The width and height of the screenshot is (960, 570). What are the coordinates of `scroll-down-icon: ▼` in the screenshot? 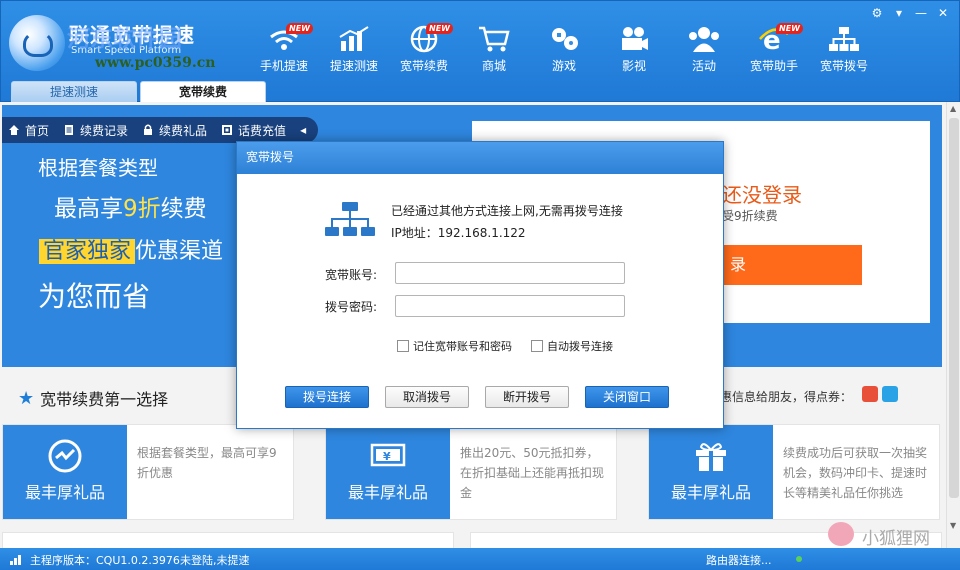 It's located at (953, 525).